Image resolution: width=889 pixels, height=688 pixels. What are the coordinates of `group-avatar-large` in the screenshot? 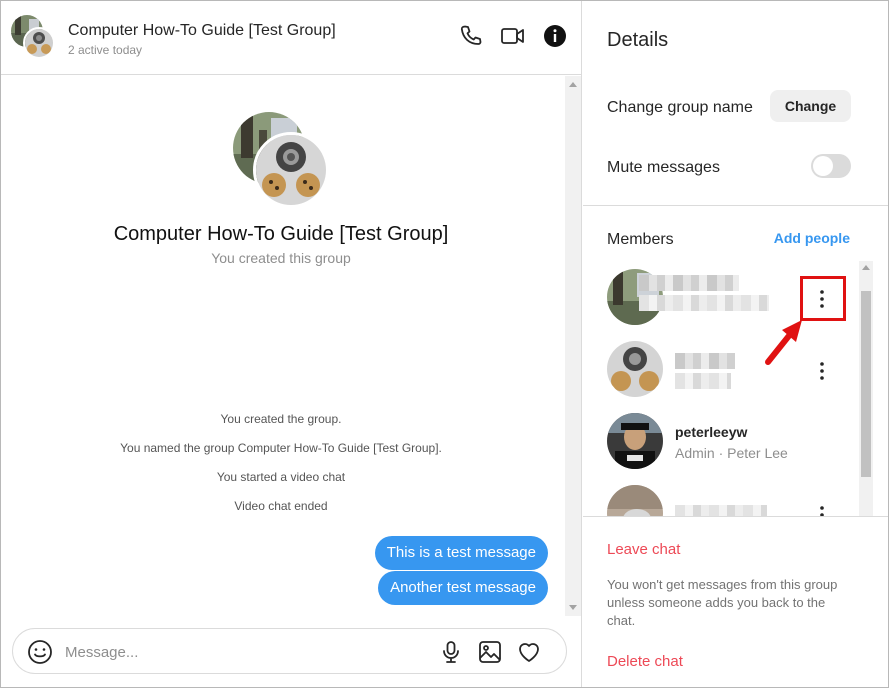 It's located at (281, 160).